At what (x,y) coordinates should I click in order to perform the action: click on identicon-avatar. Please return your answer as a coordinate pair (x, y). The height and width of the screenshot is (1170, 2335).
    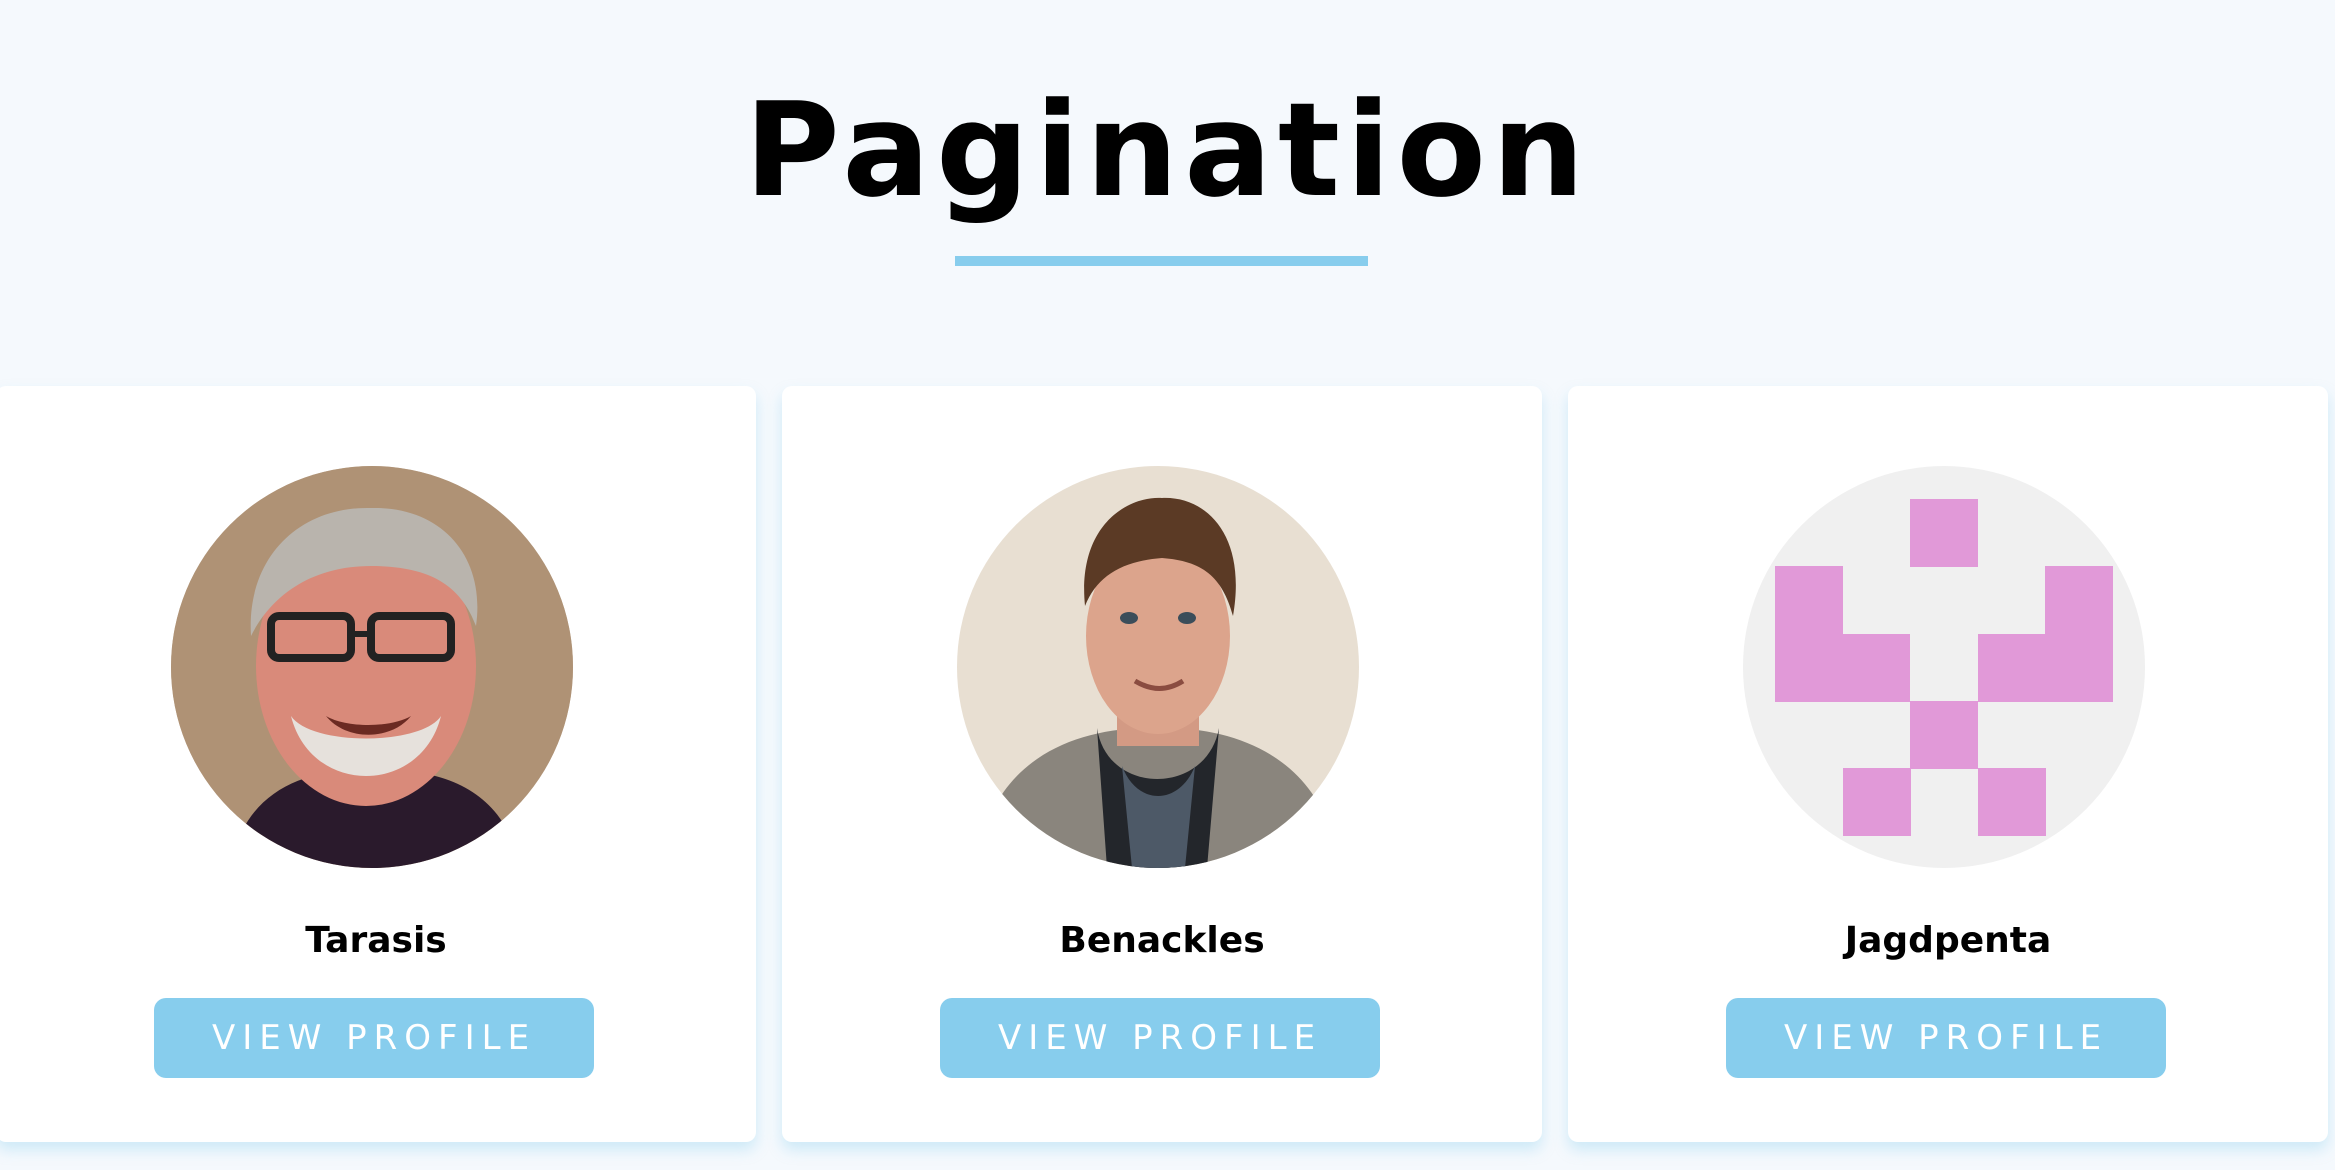
    Looking at the image, I should click on (1944, 667).